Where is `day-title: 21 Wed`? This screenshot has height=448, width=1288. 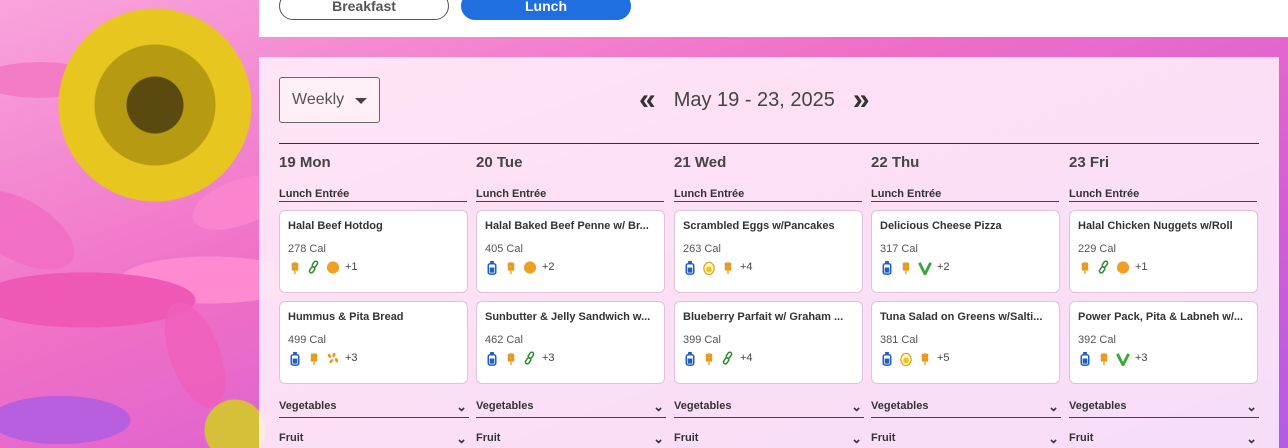
day-title: 21 Wed is located at coordinates (700, 162).